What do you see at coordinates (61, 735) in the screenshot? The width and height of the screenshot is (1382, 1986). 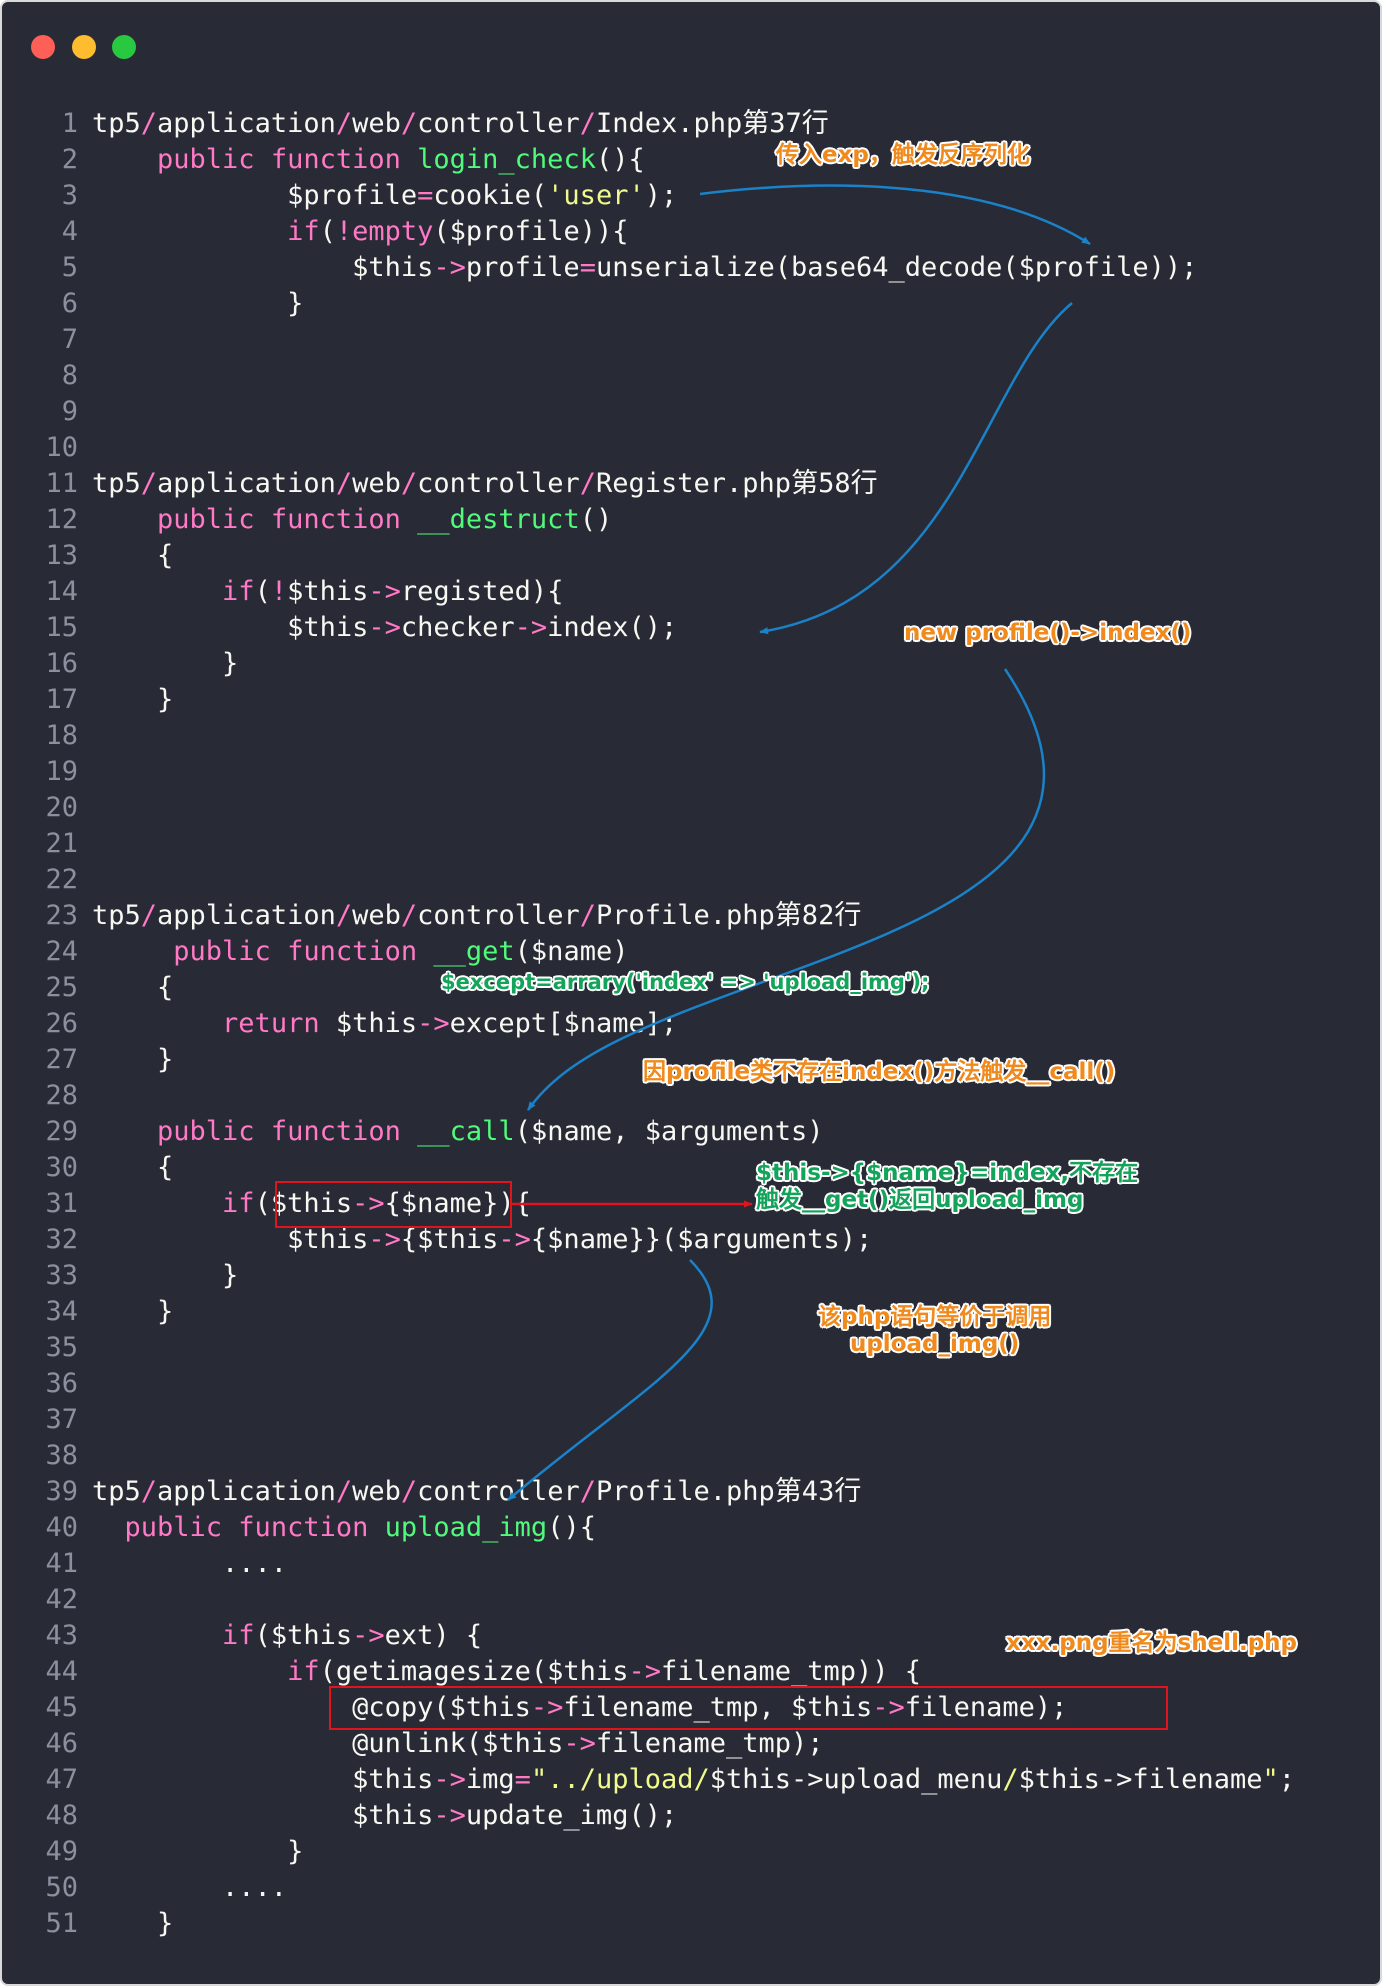 I see `line-number: 18` at bounding box center [61, 735].